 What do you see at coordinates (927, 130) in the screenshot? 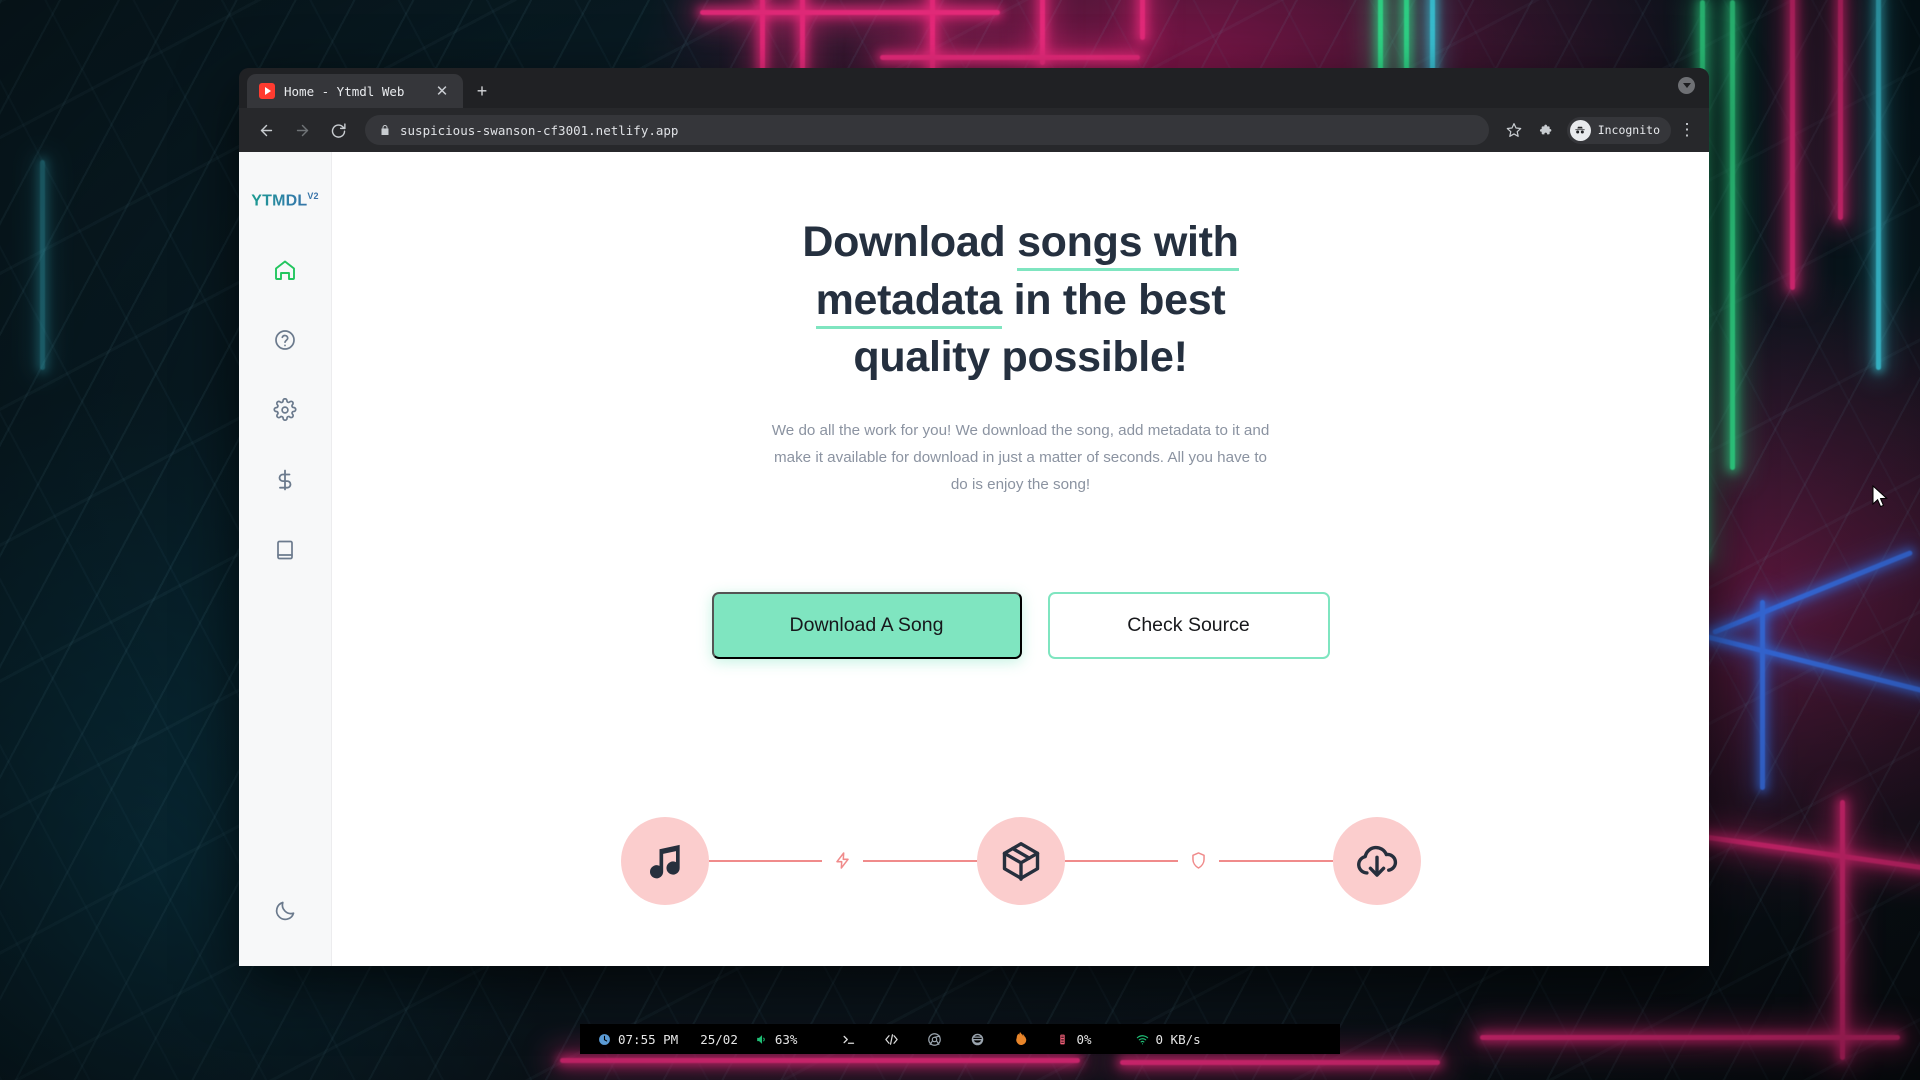
I see `address-bar: suspicious-swanson-cf3001.netlify.app` at bounding box center [927, 130].